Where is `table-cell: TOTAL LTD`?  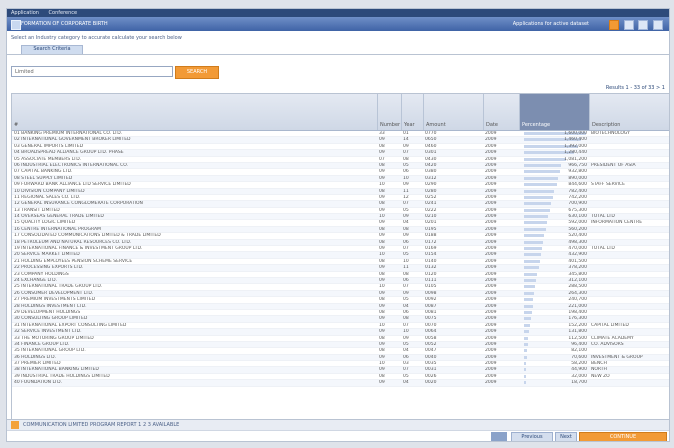
table-cell: TOTAL LTD is located at coordinates (603, 217).